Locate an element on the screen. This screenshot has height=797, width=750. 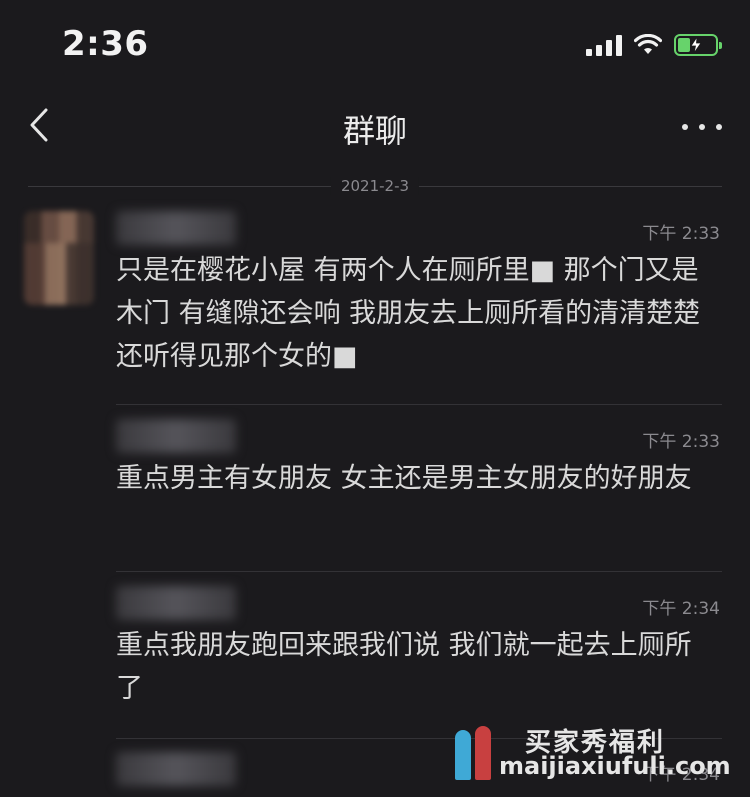
page-title: 群聊 is located at coordinates (374, 131).